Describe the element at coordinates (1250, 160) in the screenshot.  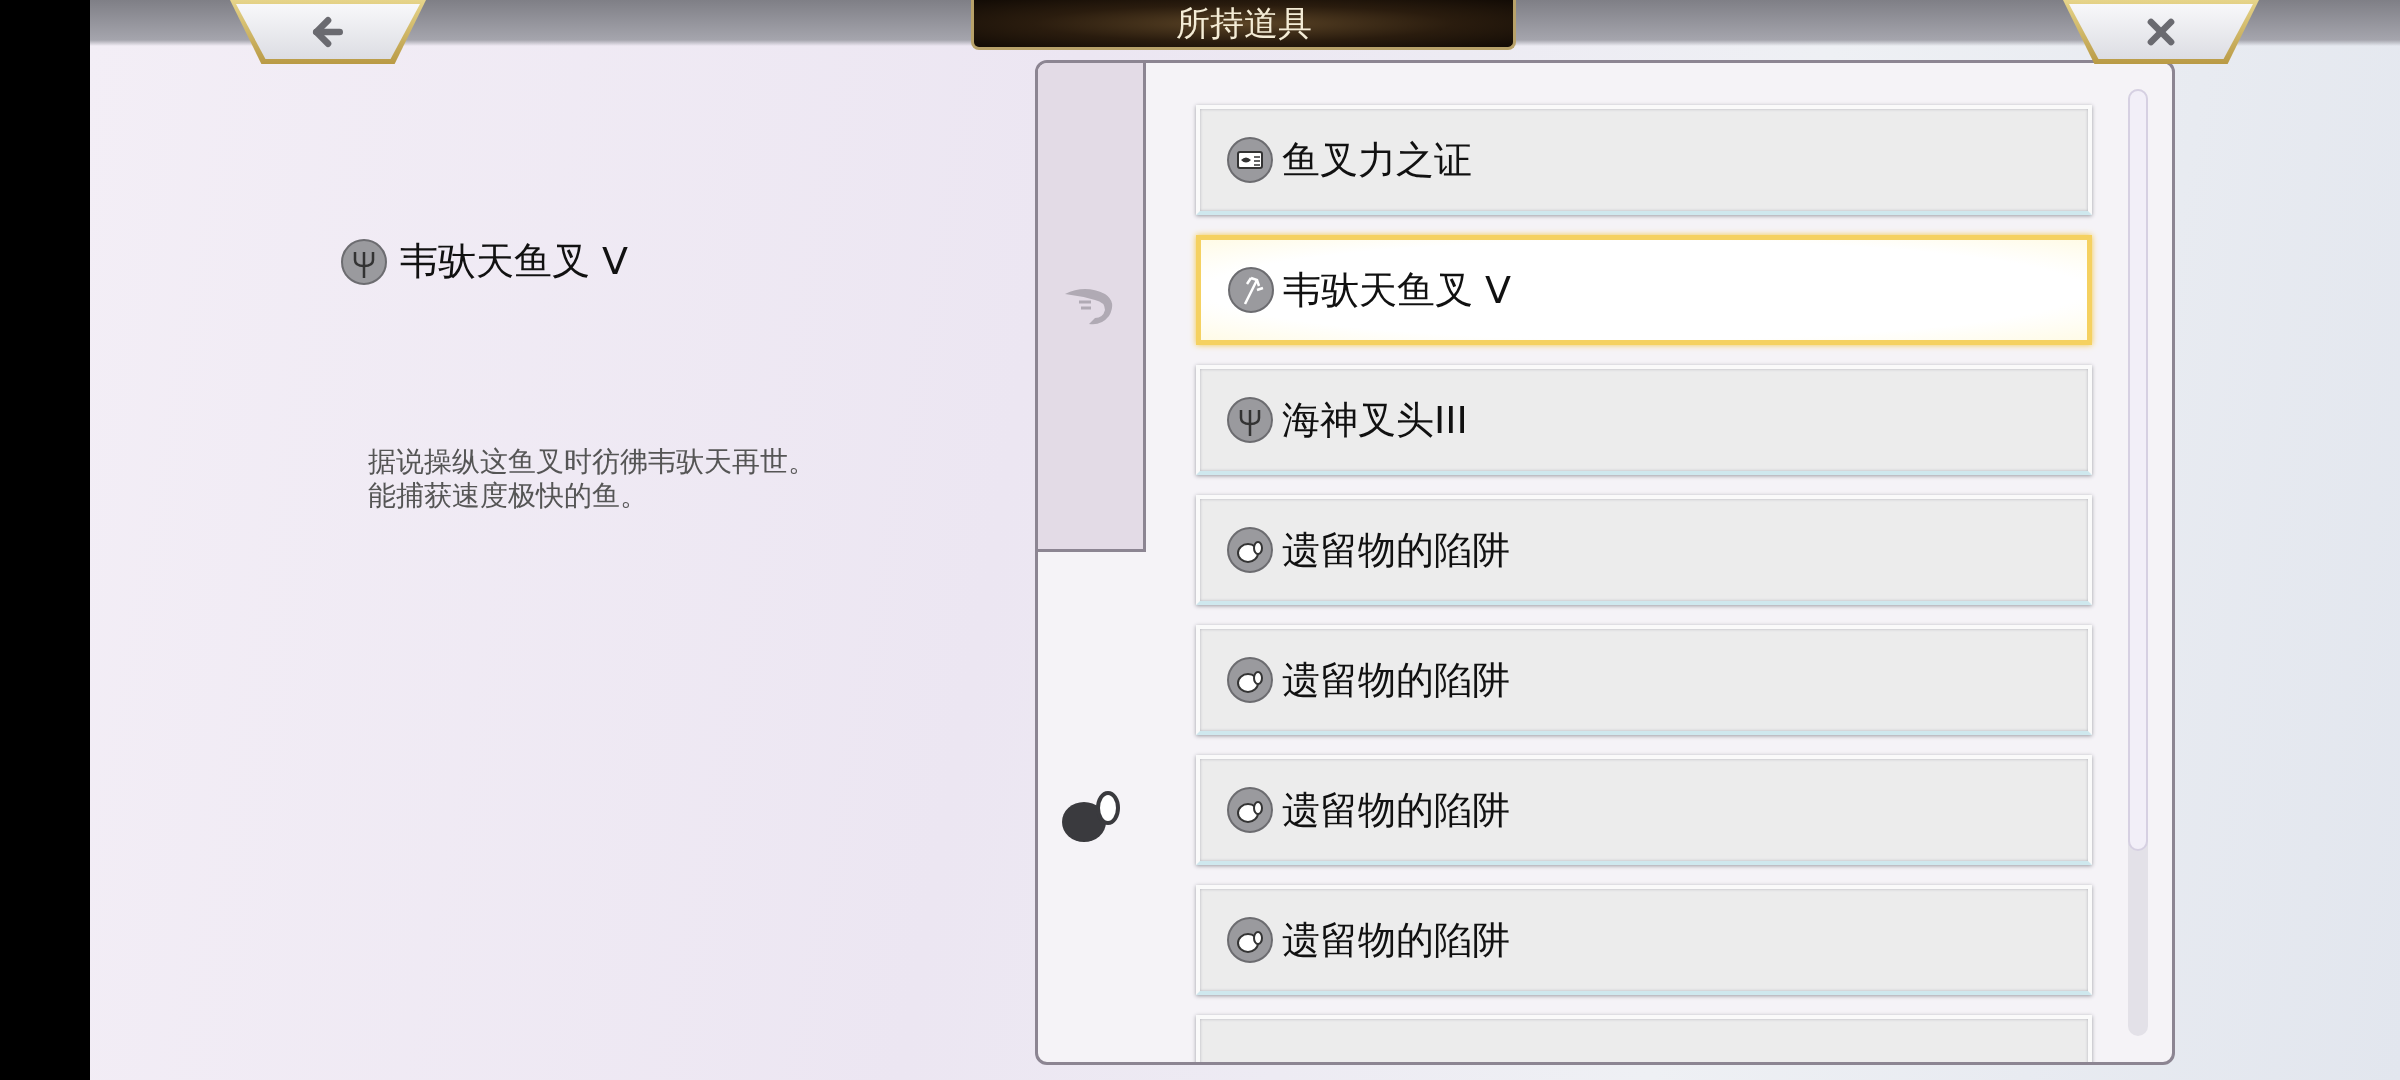
I see `card-icon` at that location.